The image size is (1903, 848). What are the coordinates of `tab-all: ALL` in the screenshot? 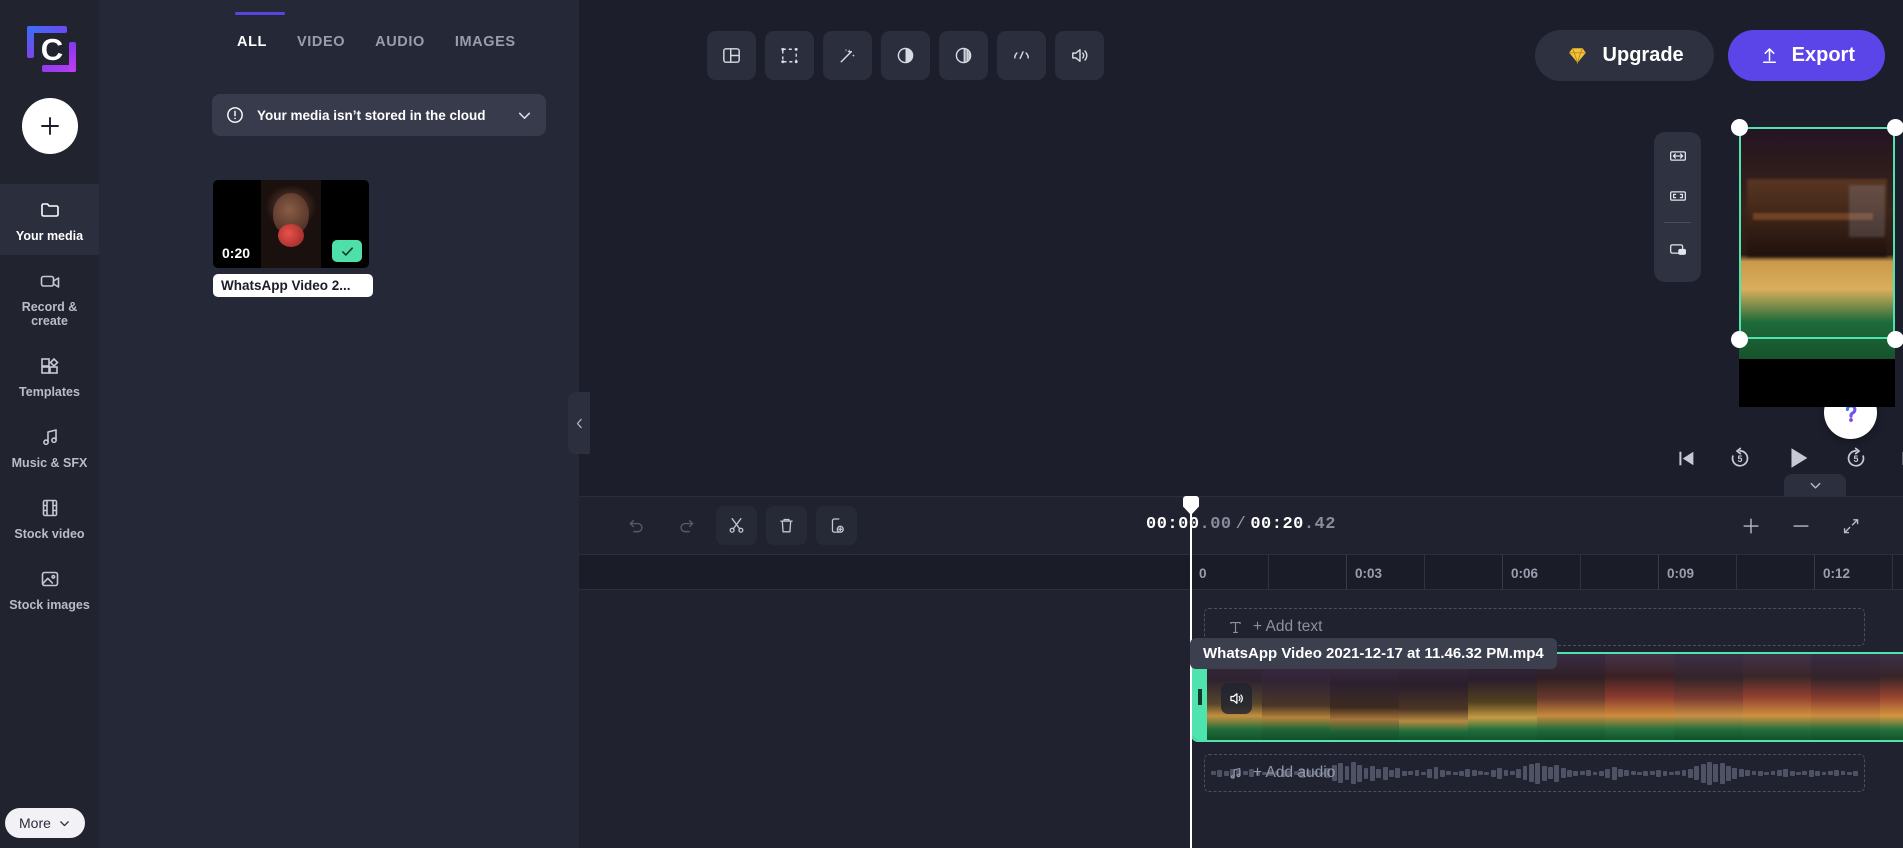 It's located at (260, 32).